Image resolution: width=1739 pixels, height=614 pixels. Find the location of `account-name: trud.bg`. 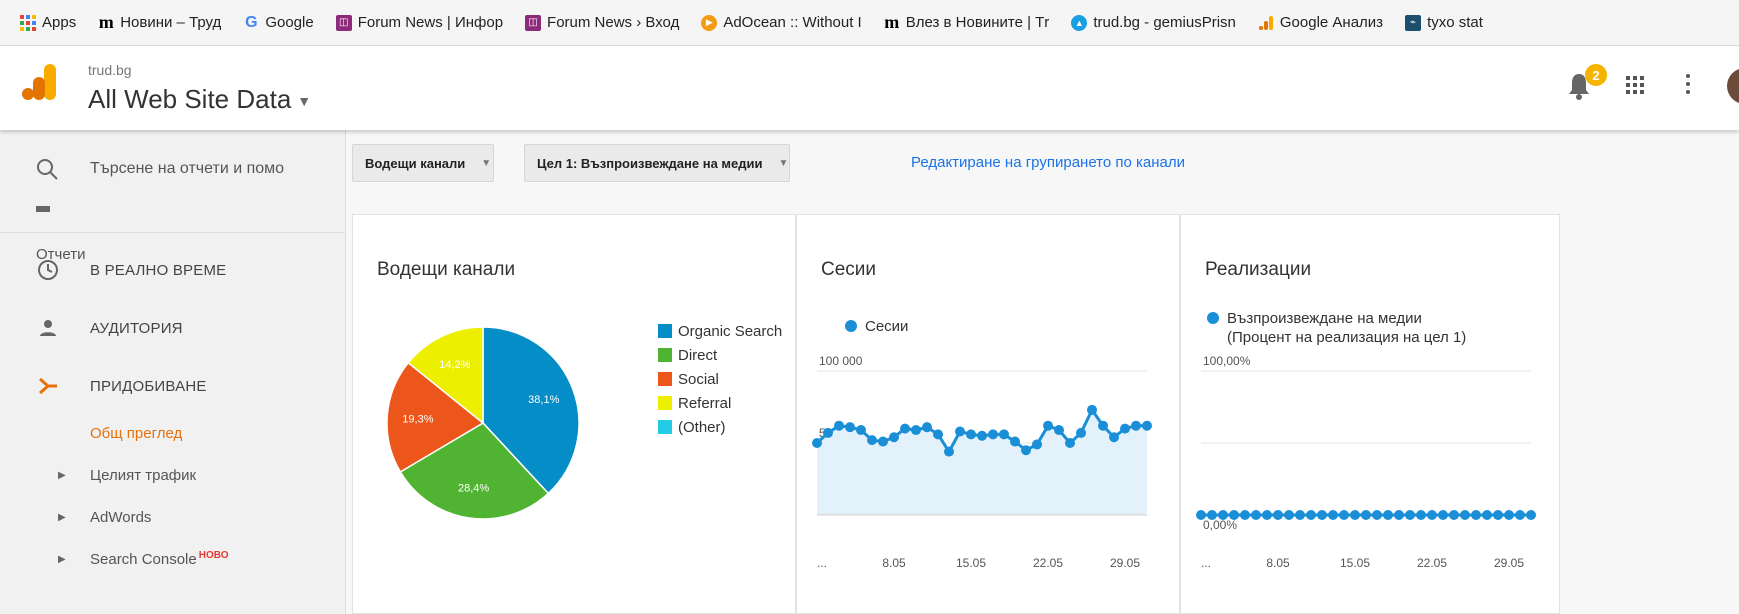

account-name: trud.bg is located at coordinates (110, 70).